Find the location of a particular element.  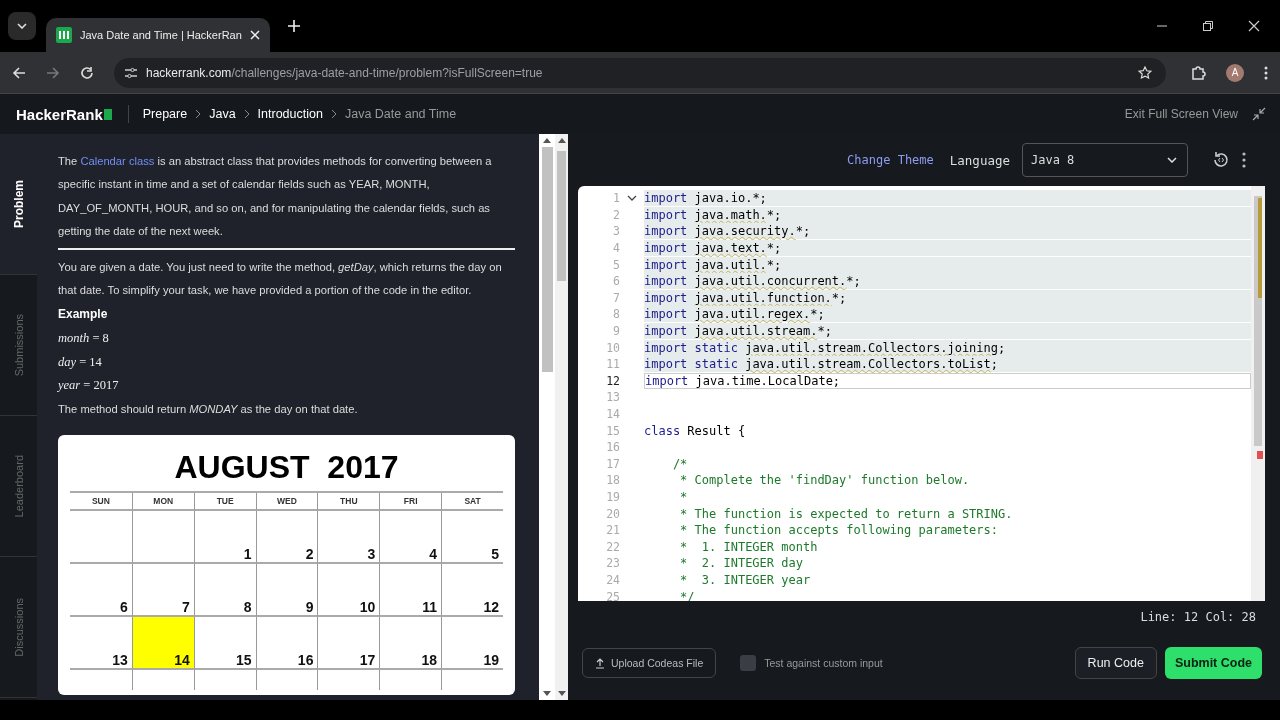

line-number: 18 is located at coordinates (612, 480).